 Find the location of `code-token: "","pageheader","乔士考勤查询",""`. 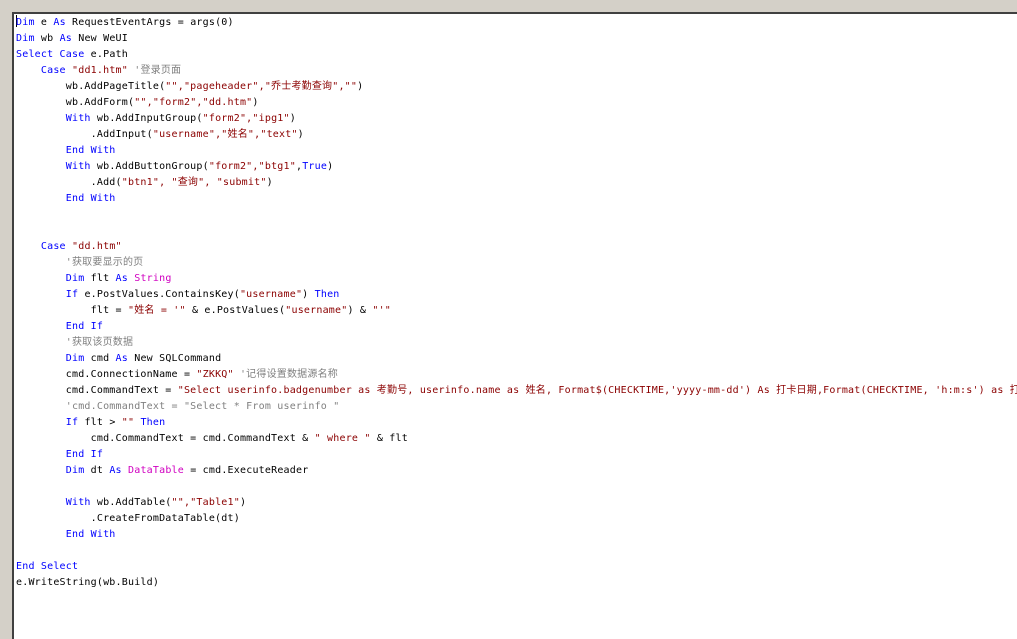

code-token: "","pageheader","乔士考勤查询","" is located at coordinates (261, 86).